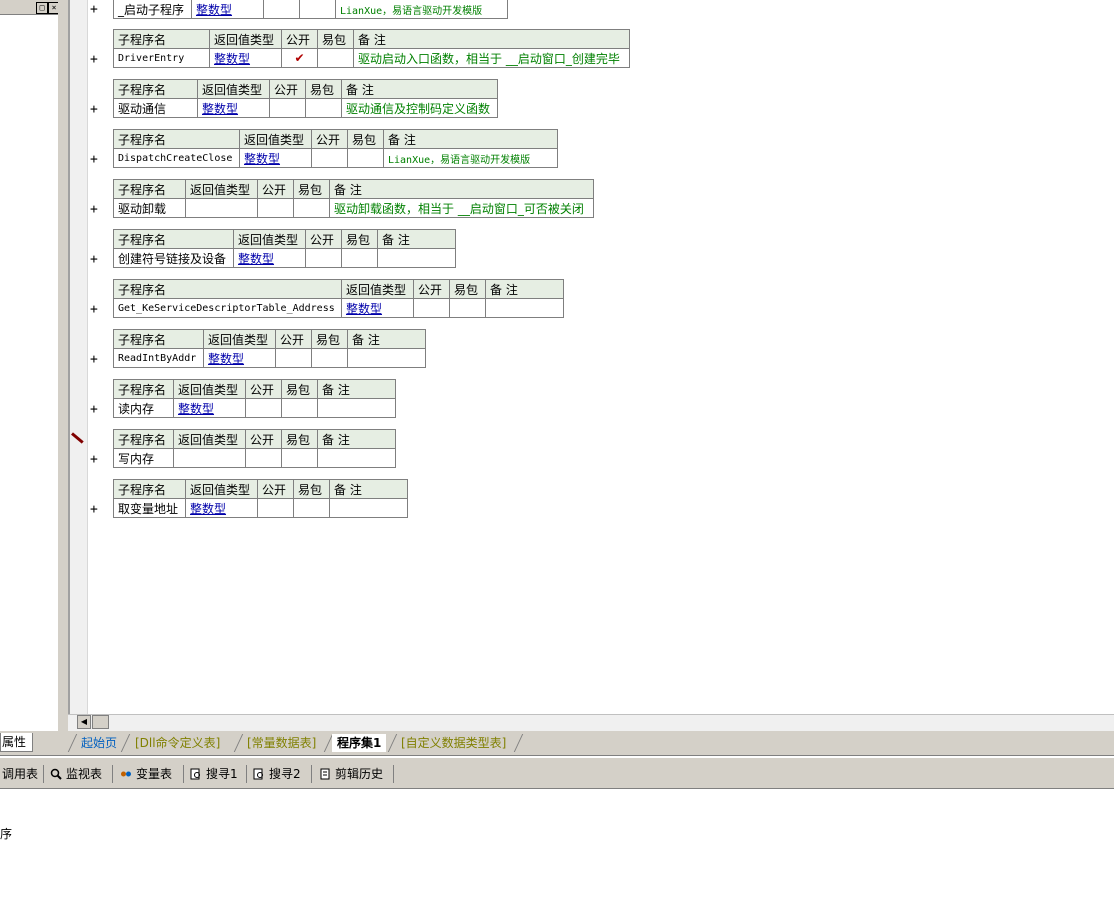  I want to click on splitter, so click(63, 367).